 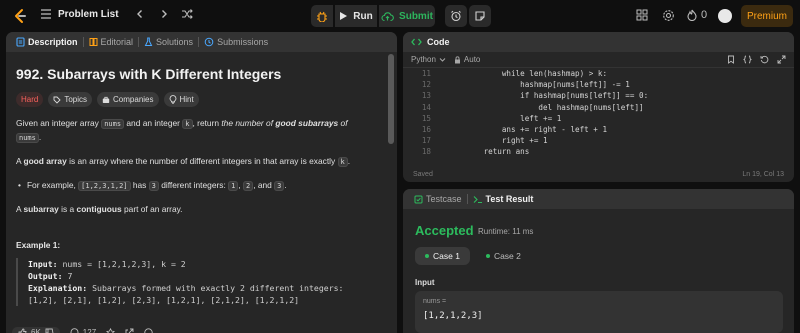 I want to click on leetcode-logo-icon, so click(x=20, y=16).